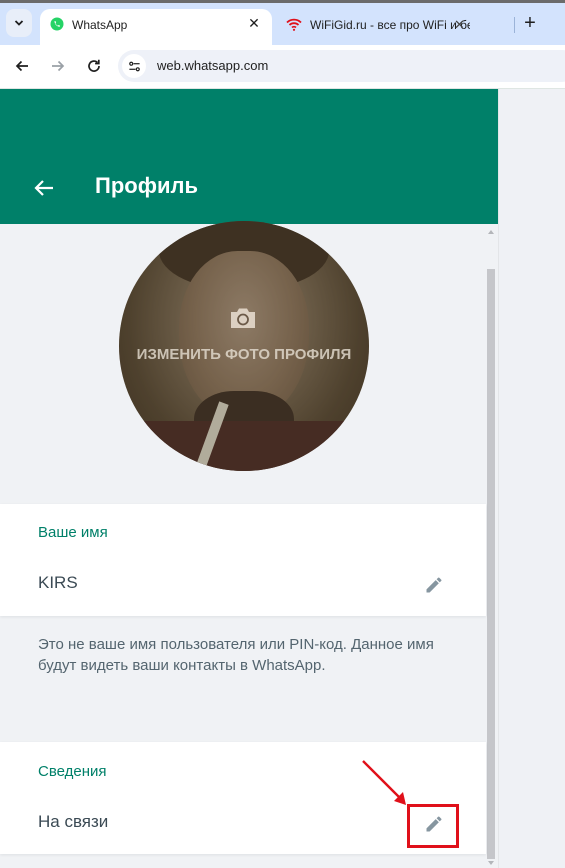 The height and width of the screenshot is (868, 565). I want to click on page-title: Профиль, so click(146, 185).